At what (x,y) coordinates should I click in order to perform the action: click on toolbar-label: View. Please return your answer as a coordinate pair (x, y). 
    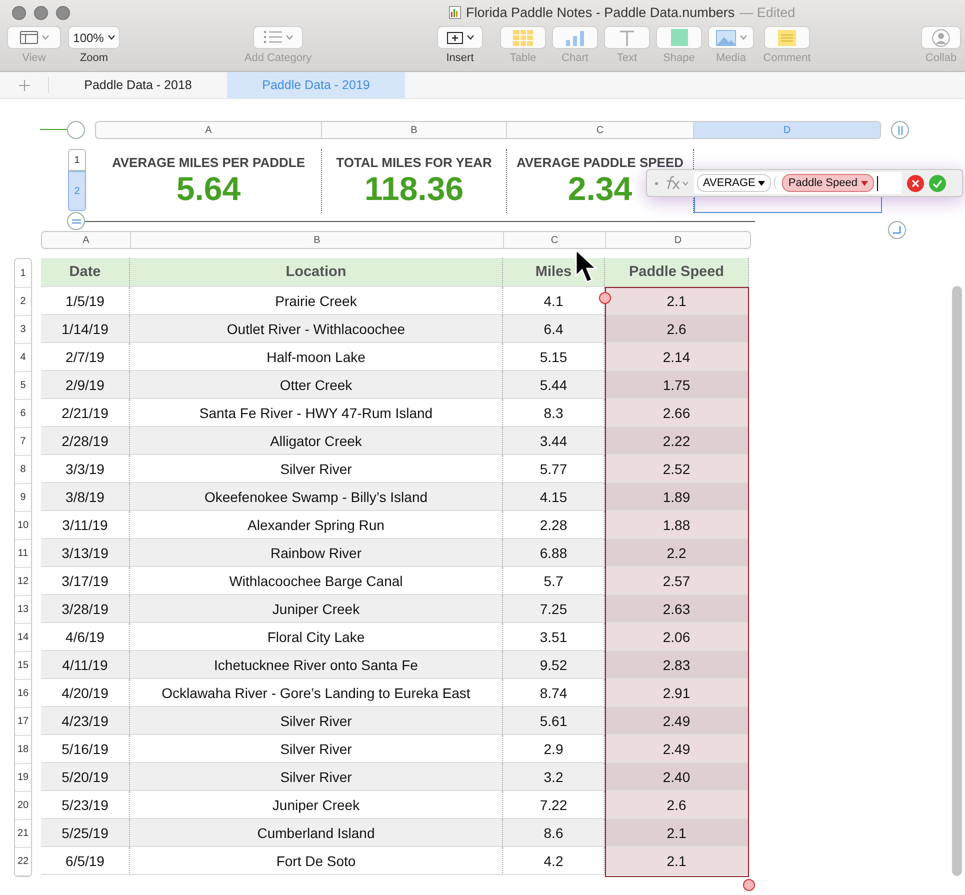
    Looking at the image, I should click on (34, 58).